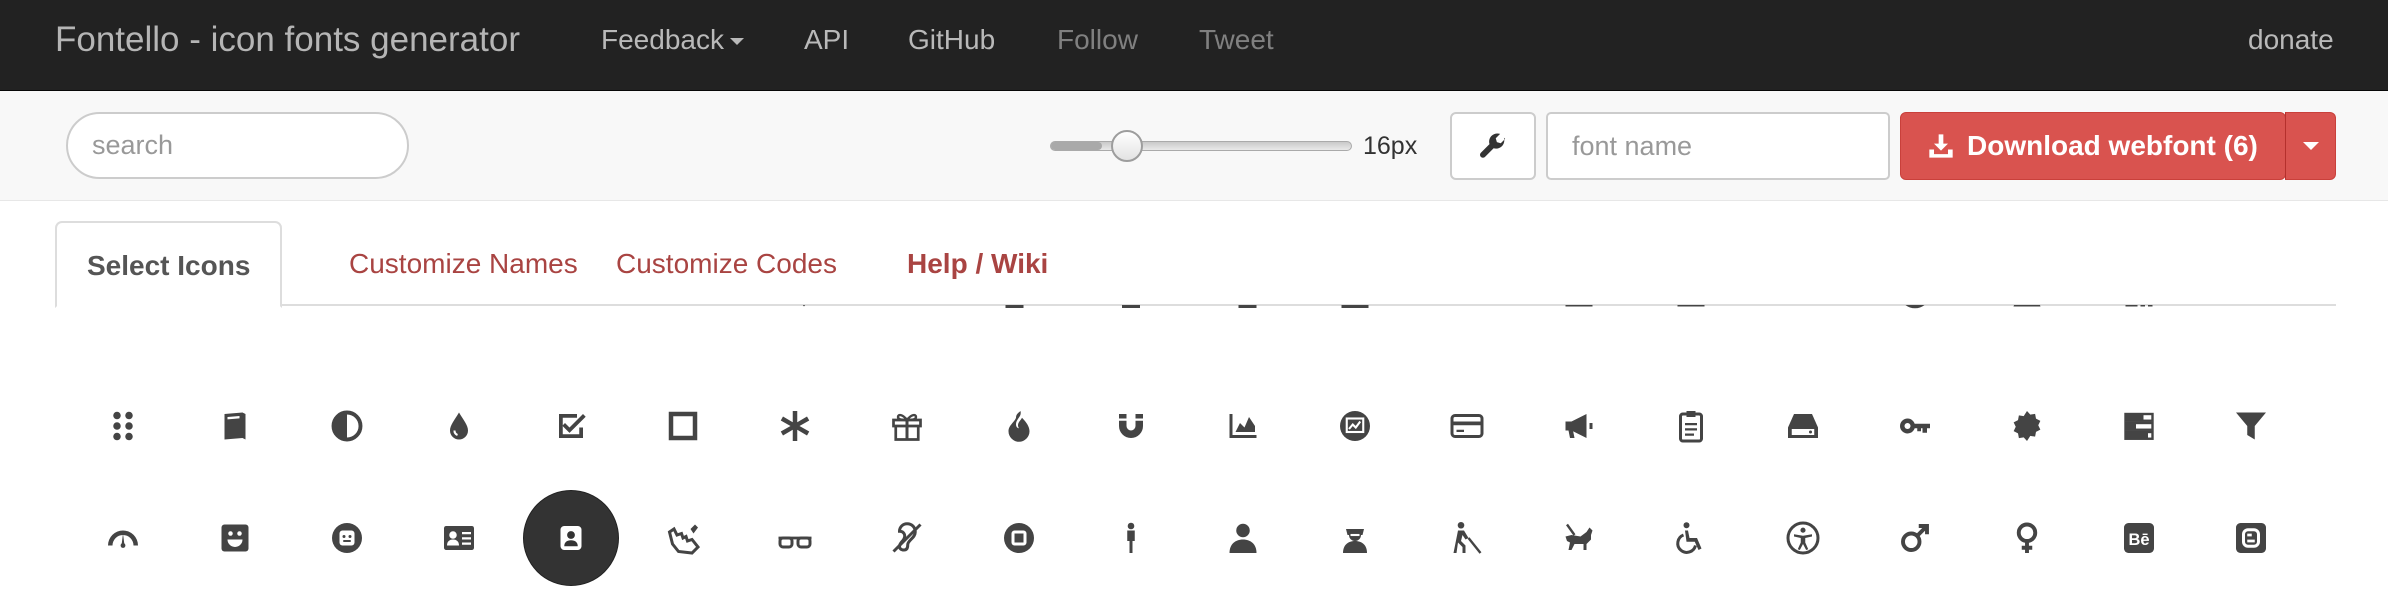 This screenshot has width=2388, height=600. I want to click on wheelchair-icon, so click(1689, 538).